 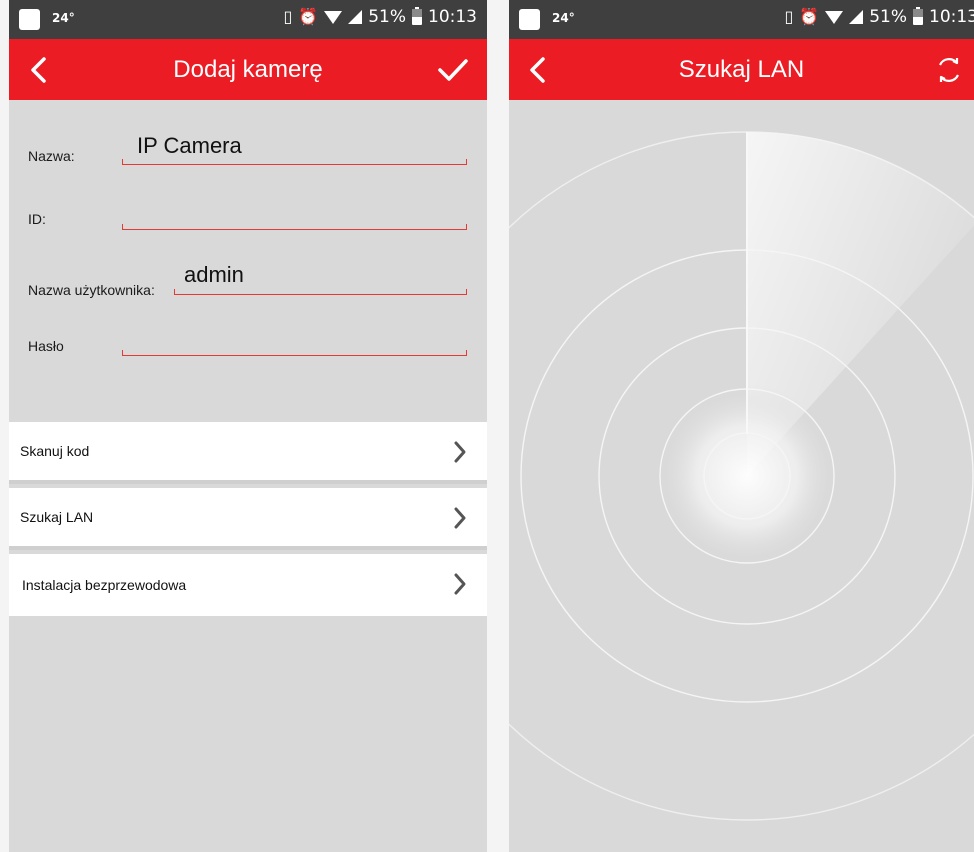 I want to click on password-underline, so click(x=294, y=353).